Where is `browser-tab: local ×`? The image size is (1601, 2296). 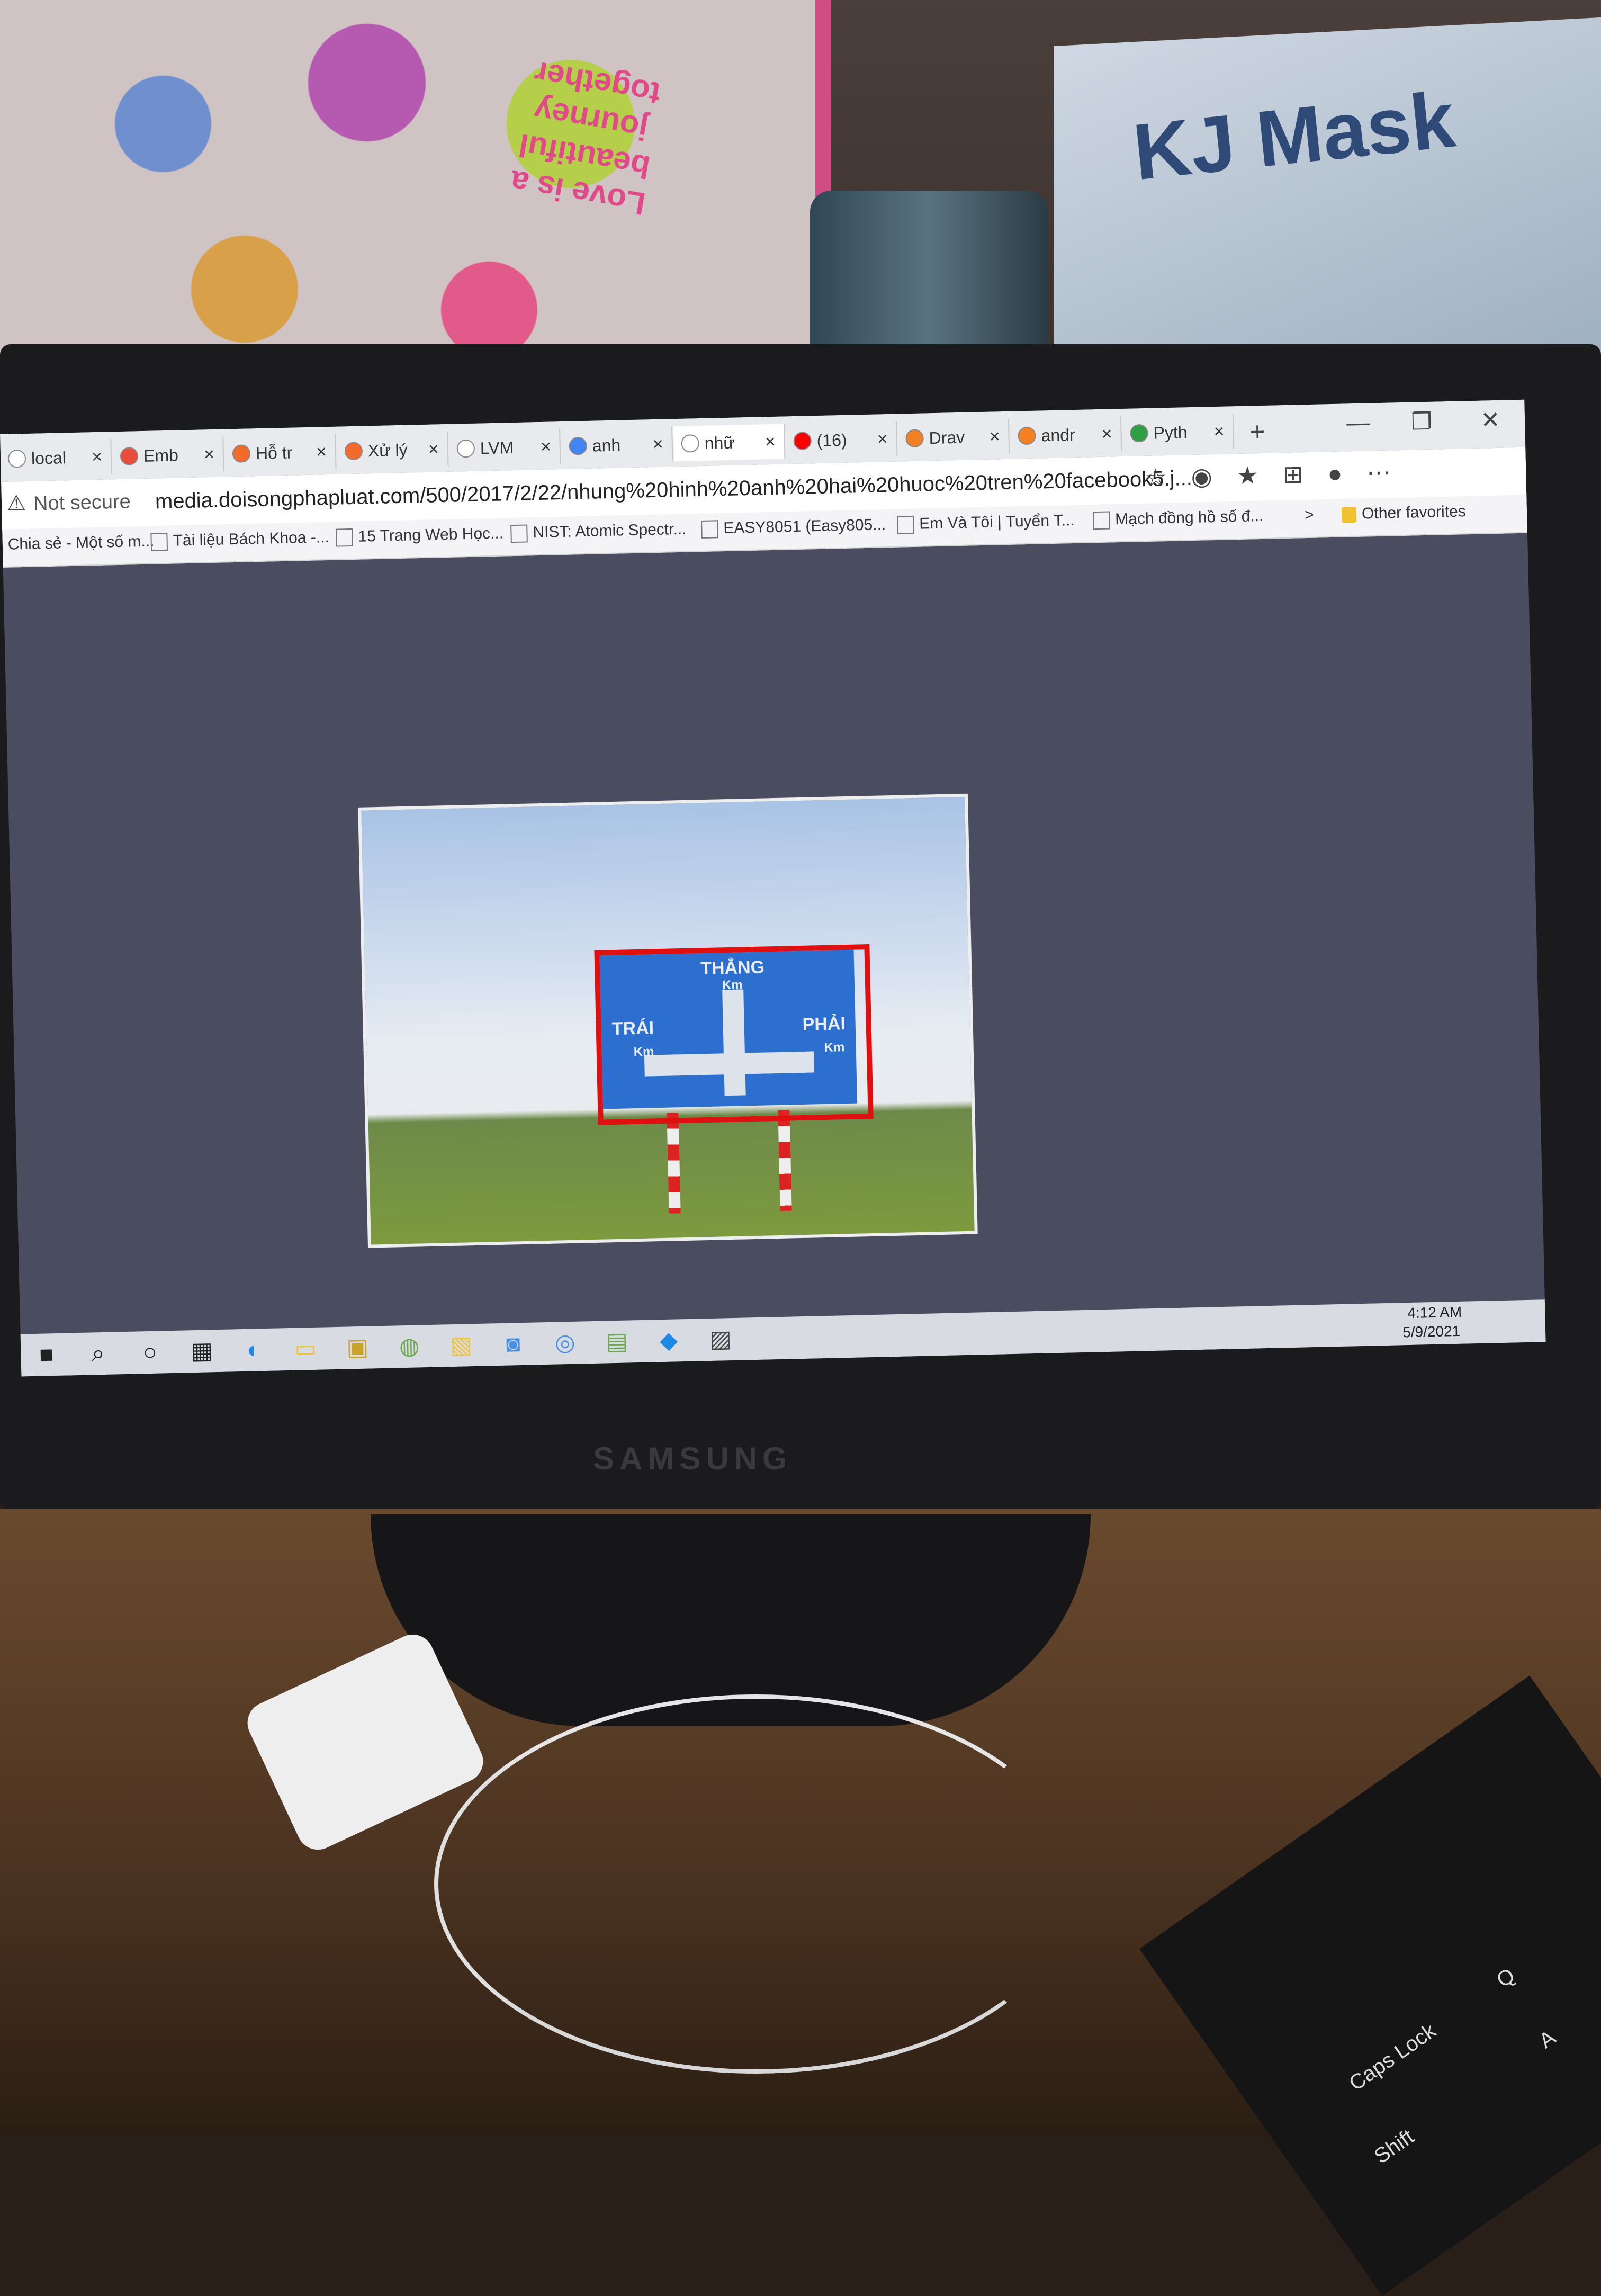
browser-tab: local × is located at coordinates (56, 458).